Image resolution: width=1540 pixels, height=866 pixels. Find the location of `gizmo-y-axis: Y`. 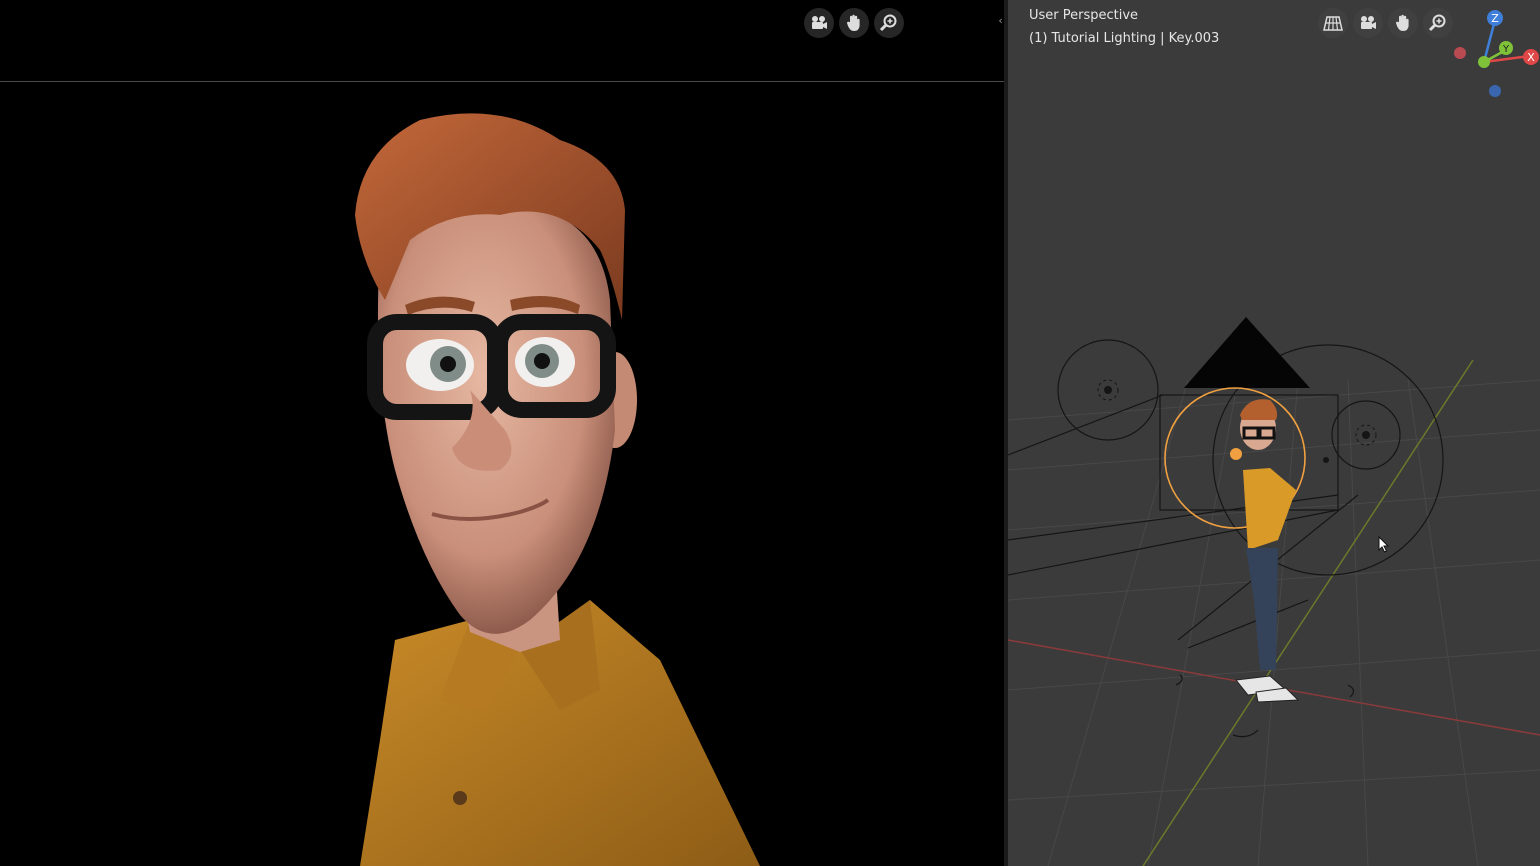

gizmo-y-axis: Y is located at coordinates (1506, 48).